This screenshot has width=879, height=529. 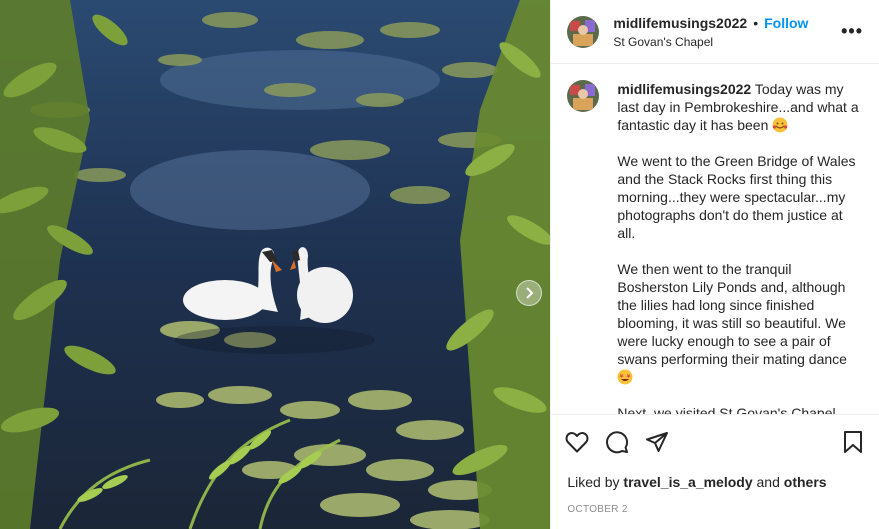 I want to click on save-button, so click(x=853, y=442).